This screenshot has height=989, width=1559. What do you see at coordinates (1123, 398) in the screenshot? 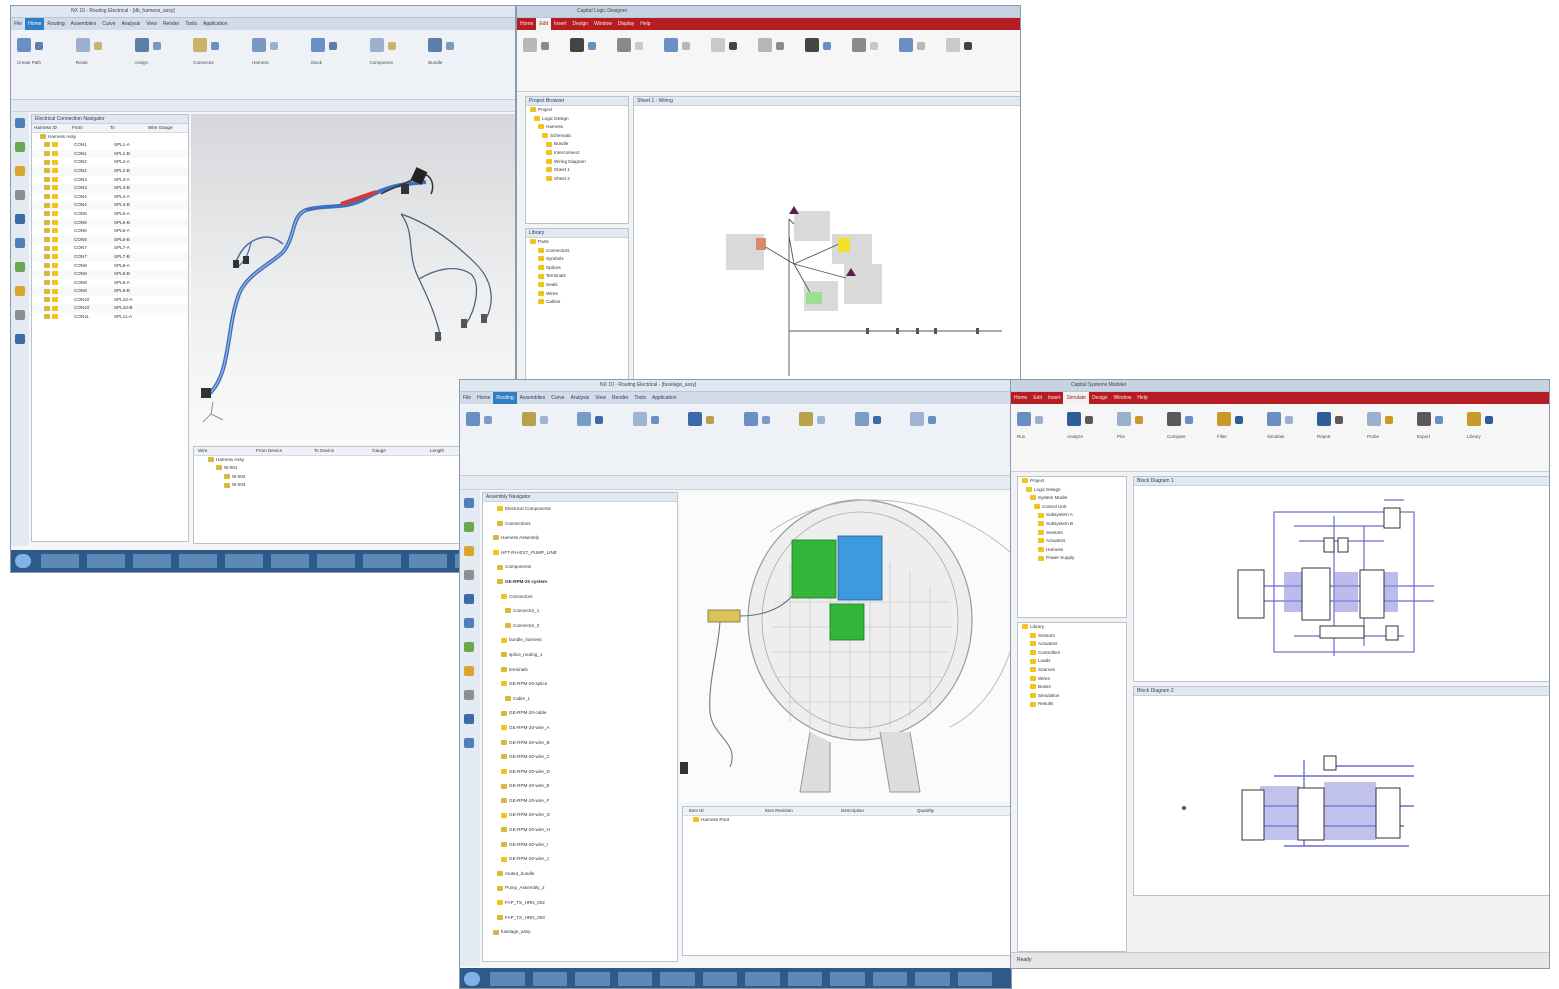
I see `tab-window: Window` at bounding box center [1123, 398].